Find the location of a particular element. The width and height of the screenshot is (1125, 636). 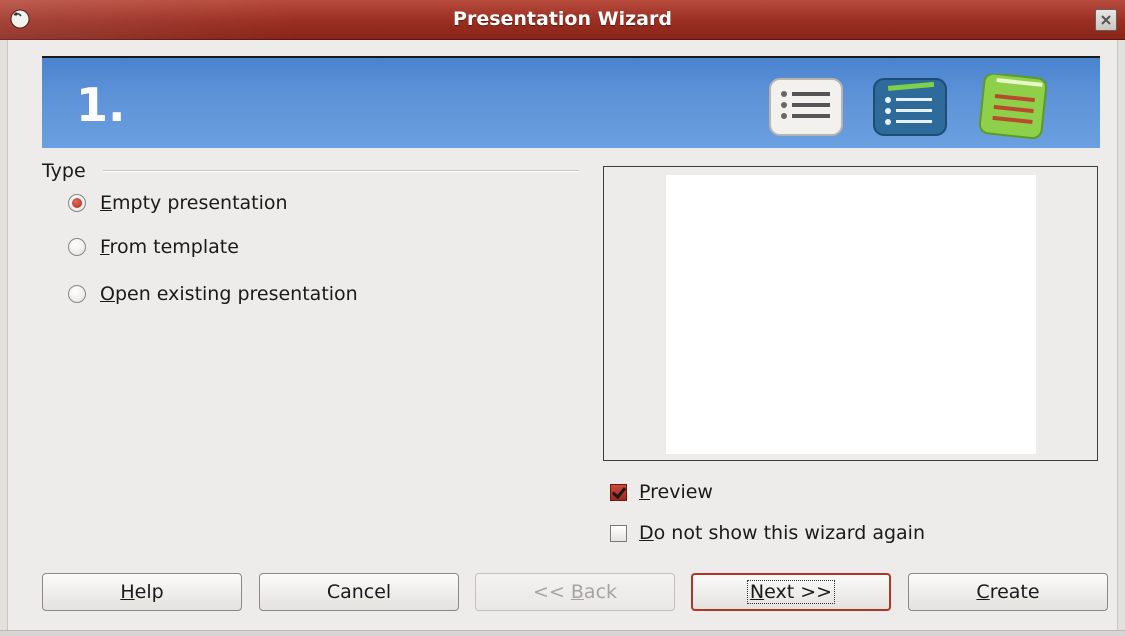

back-label: ack is located at coordinates (600, 592).